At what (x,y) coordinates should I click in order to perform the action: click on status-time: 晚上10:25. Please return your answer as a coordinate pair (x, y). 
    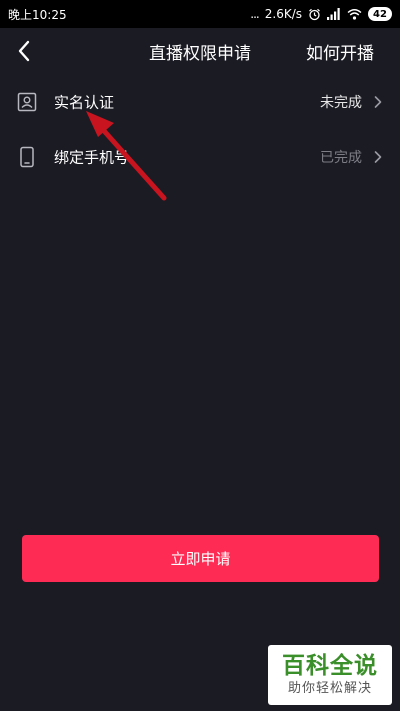
    Looking at the image, I should click on (37, 14).